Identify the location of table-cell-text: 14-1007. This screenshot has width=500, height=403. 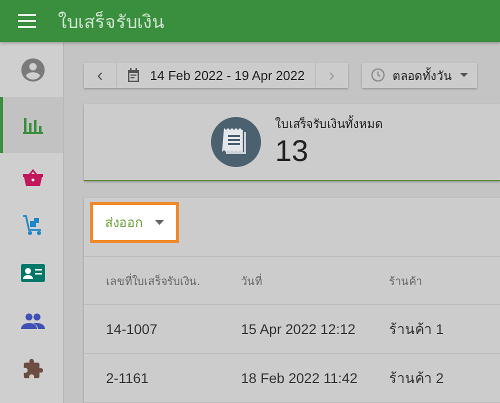
(132, 329).